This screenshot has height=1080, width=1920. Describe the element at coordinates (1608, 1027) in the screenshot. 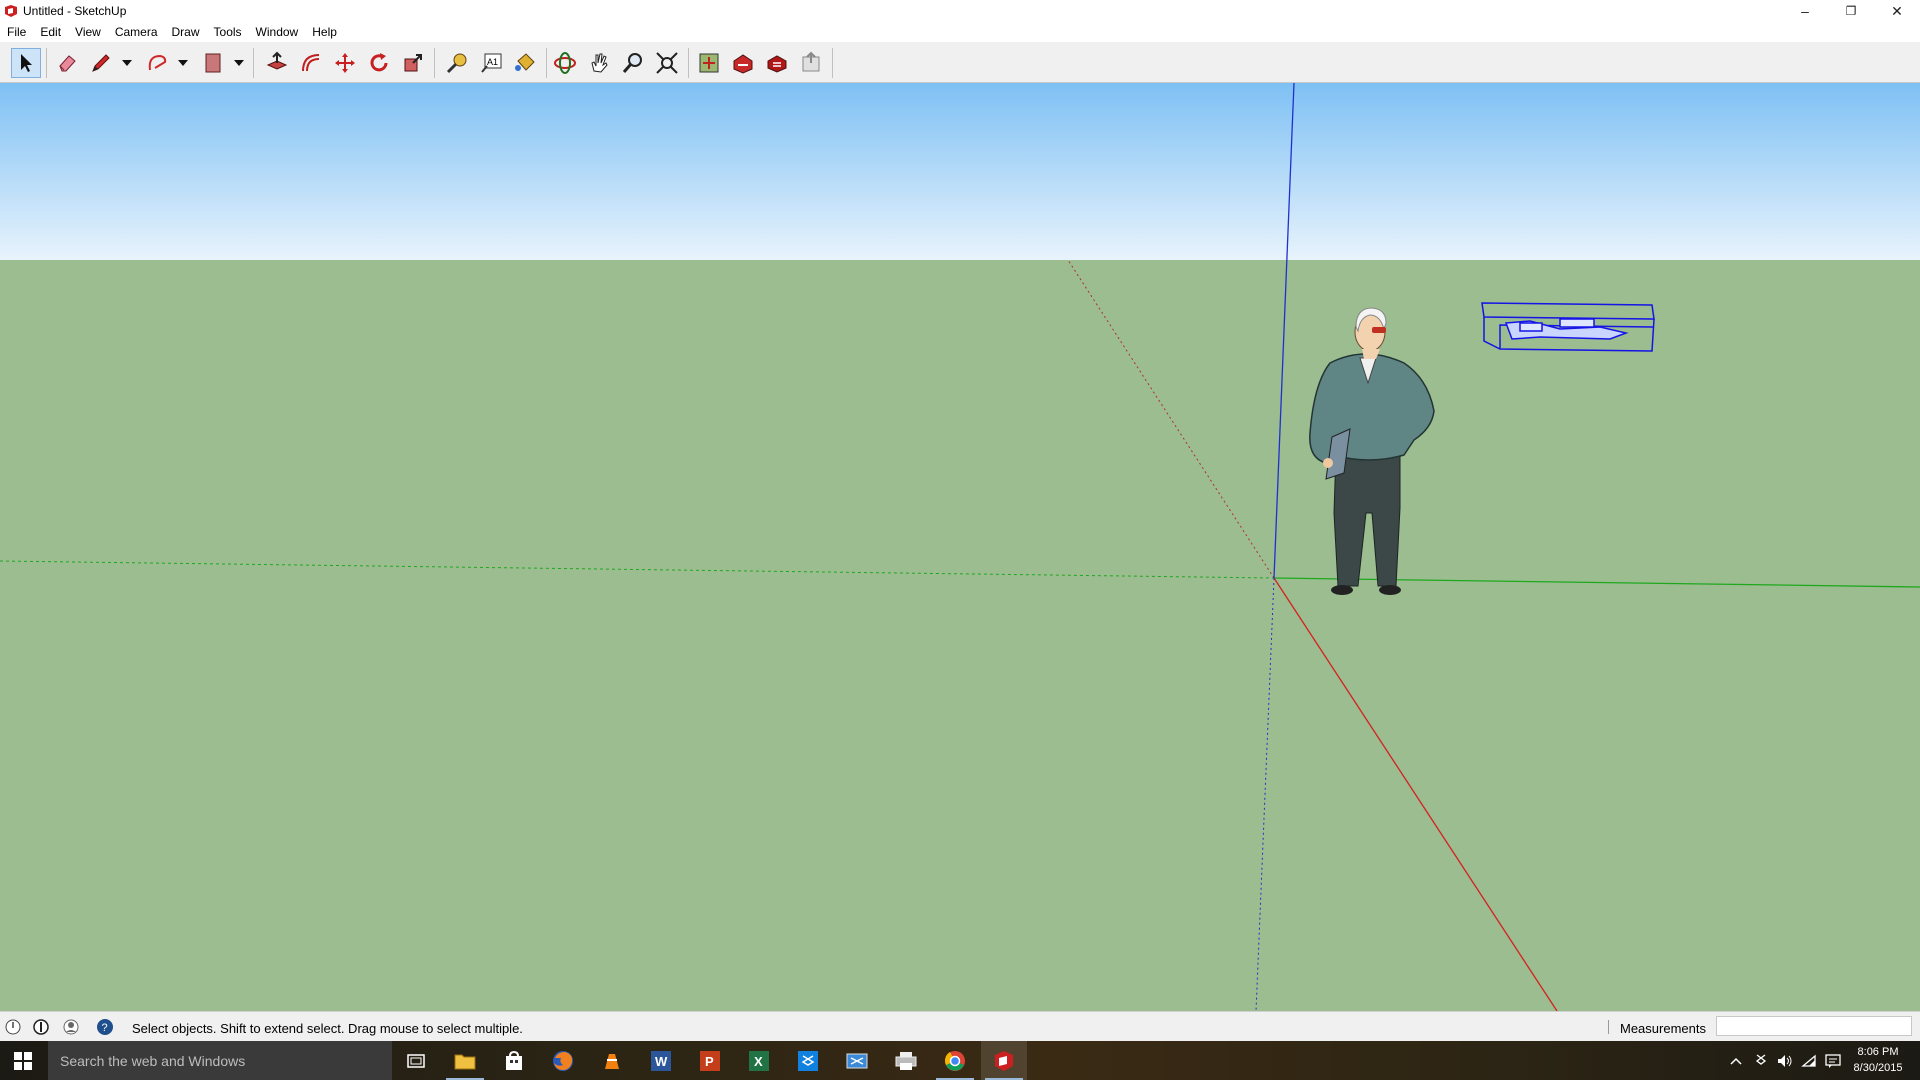

I see `measurements-separator` at that location.